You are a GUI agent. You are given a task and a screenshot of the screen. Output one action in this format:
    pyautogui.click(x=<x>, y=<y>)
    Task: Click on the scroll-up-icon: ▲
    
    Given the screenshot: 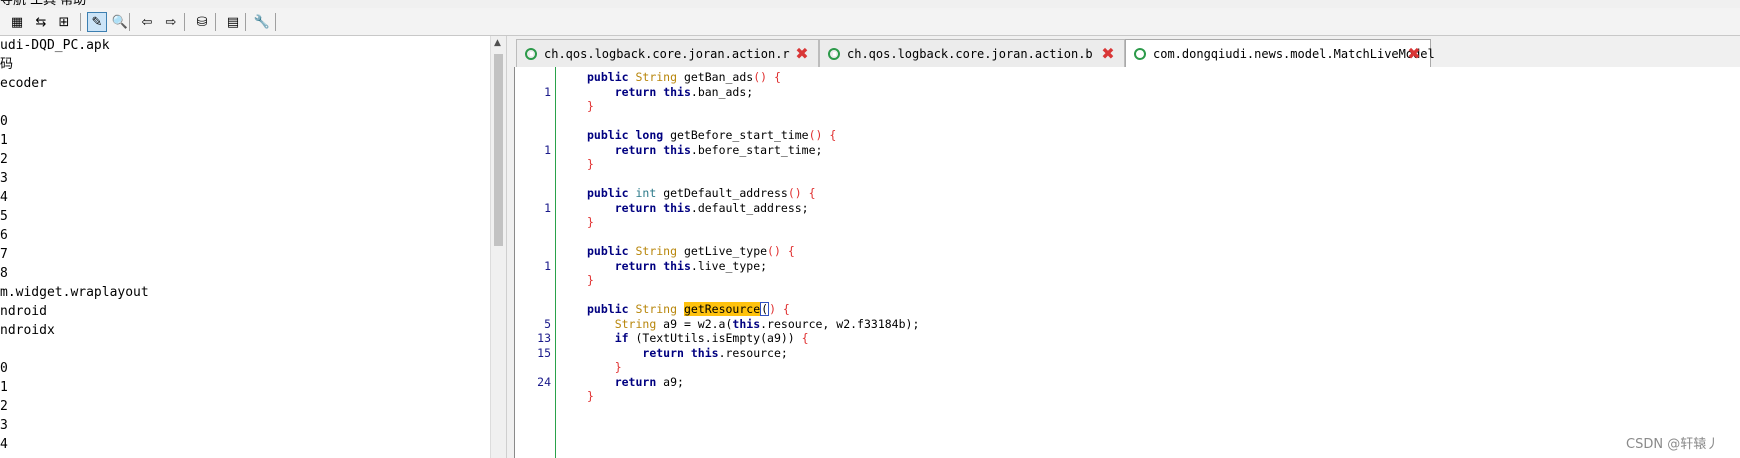 What is the action you would take?
    pyautogui.click(x=497, y=43)
    